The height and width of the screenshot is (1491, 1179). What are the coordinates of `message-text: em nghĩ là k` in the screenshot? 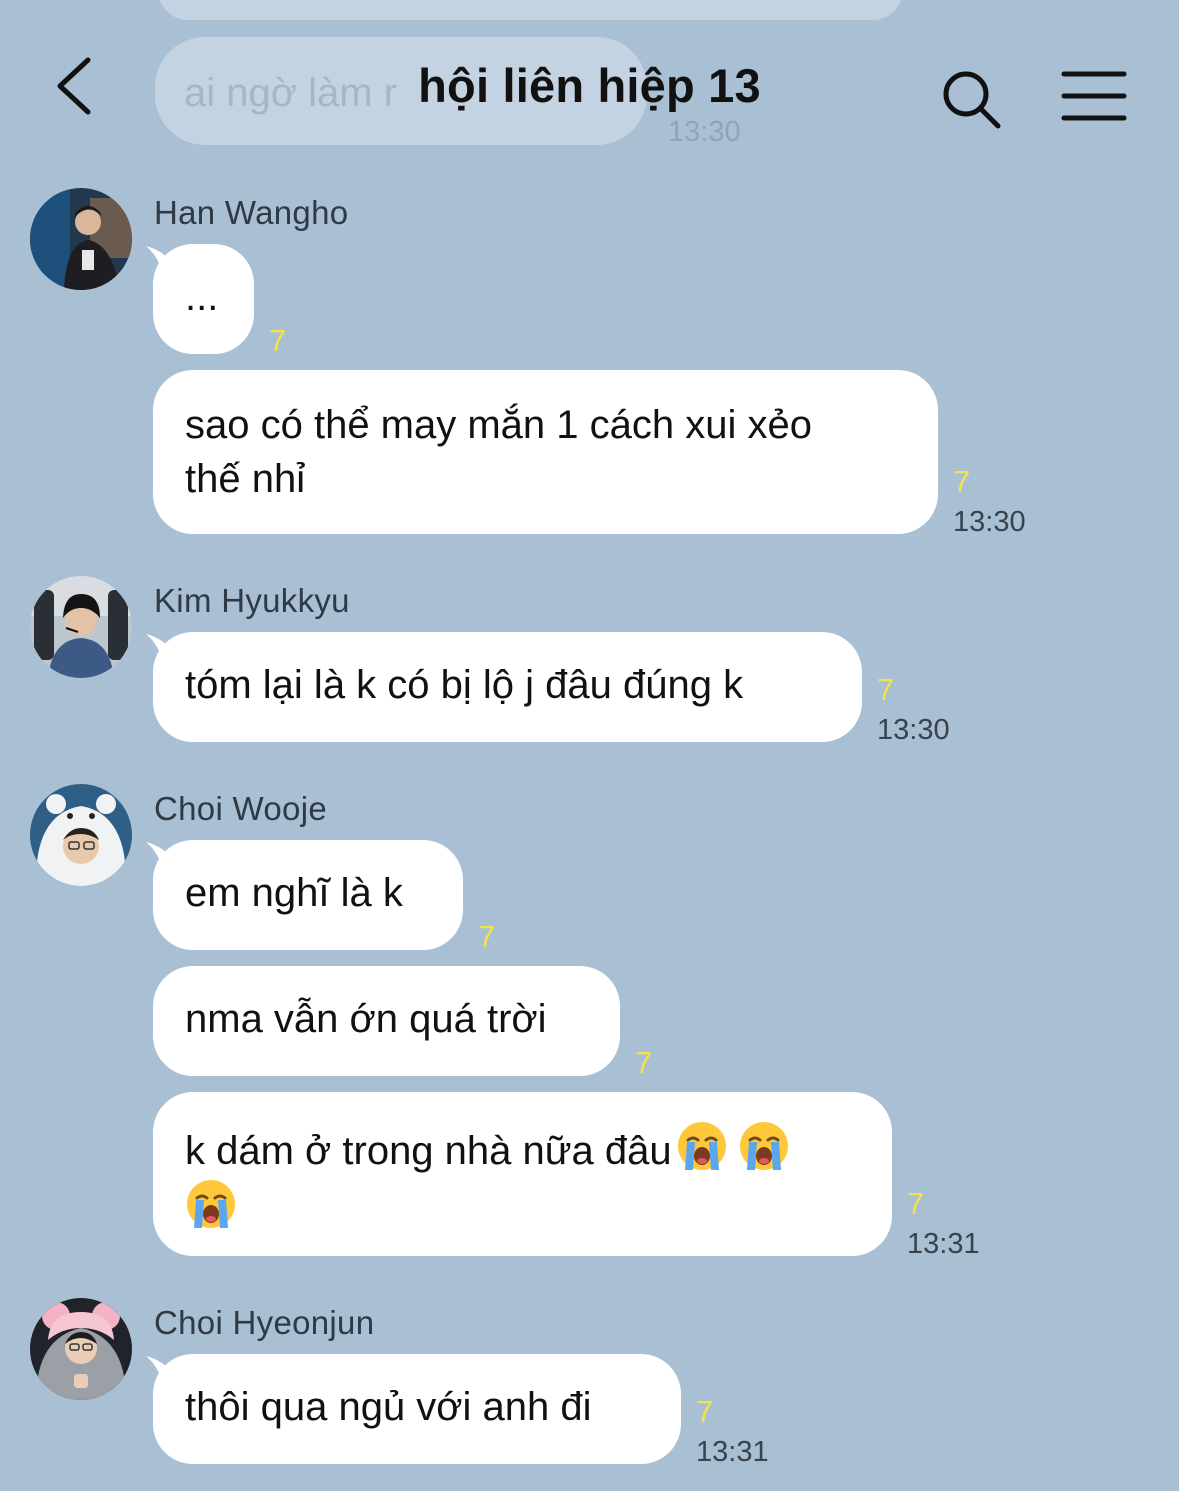 It's located at (294, 893).